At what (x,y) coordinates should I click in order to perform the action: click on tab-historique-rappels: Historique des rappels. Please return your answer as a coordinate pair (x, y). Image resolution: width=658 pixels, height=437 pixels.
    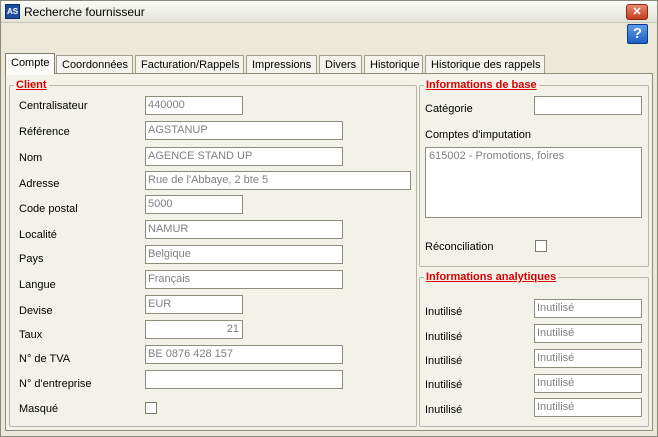
    Looking at the image, I should click on (485, 64).